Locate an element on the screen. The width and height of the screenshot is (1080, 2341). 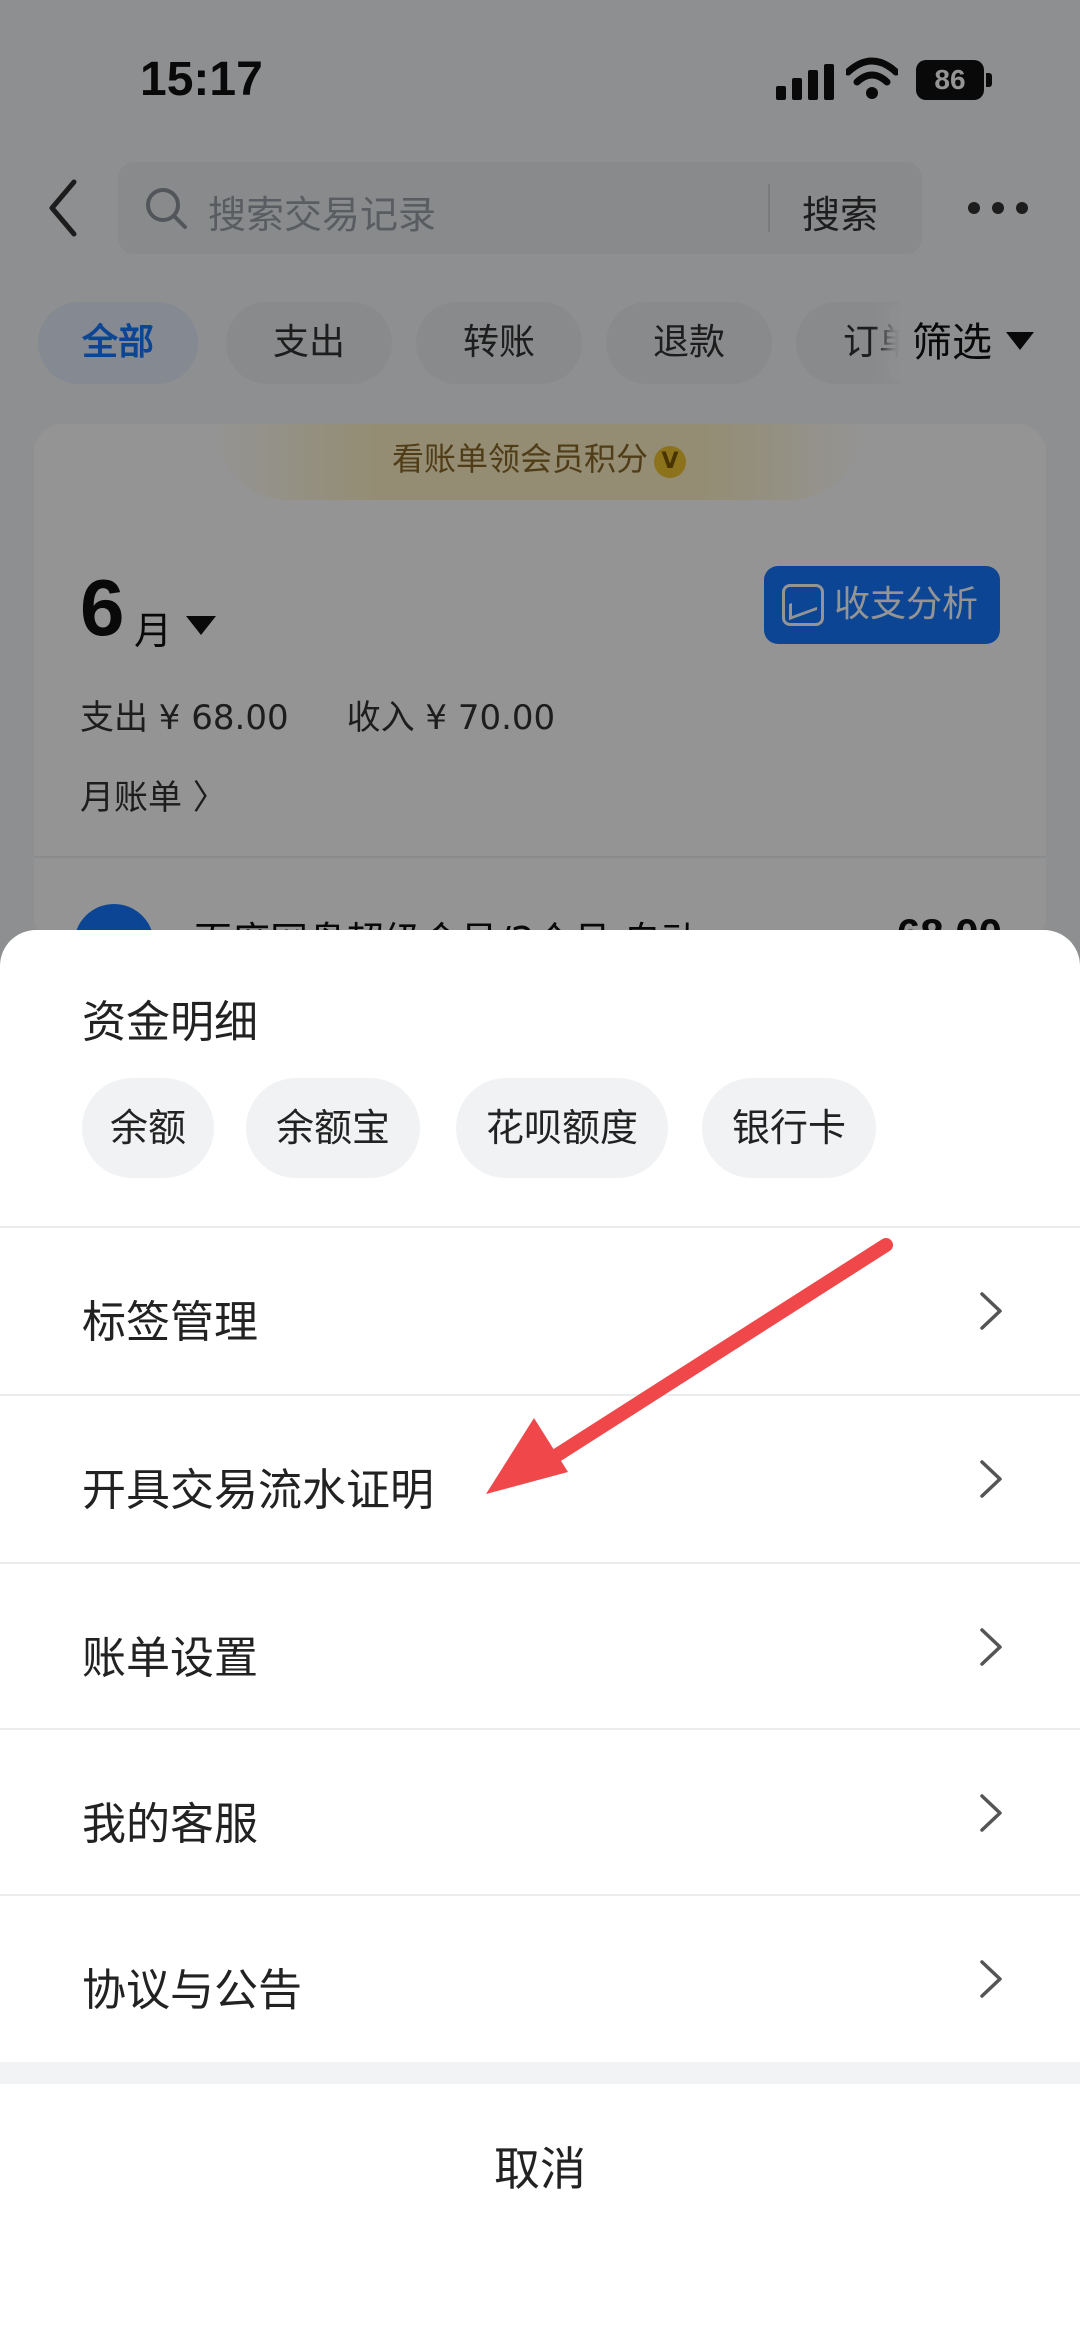
cancel-button: 取消 is located at coordinates (540, 2169).